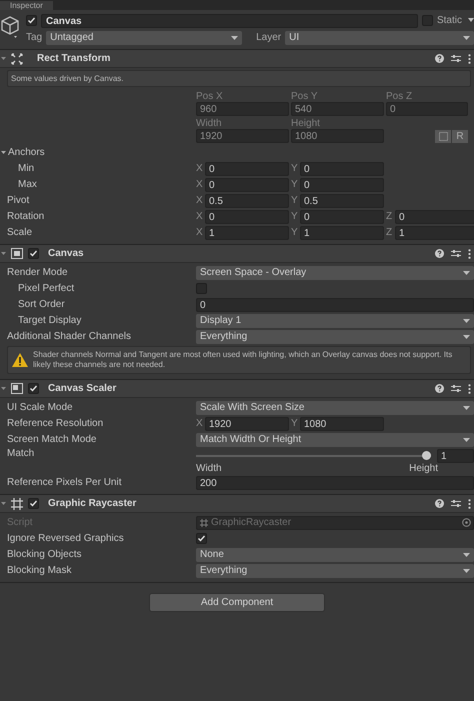 Image resolution: width=474 pixels, height=701 pixels. Describe the element at coordinates (237, 254) in the screenshot. I see `component-header: Canvas` at that location.